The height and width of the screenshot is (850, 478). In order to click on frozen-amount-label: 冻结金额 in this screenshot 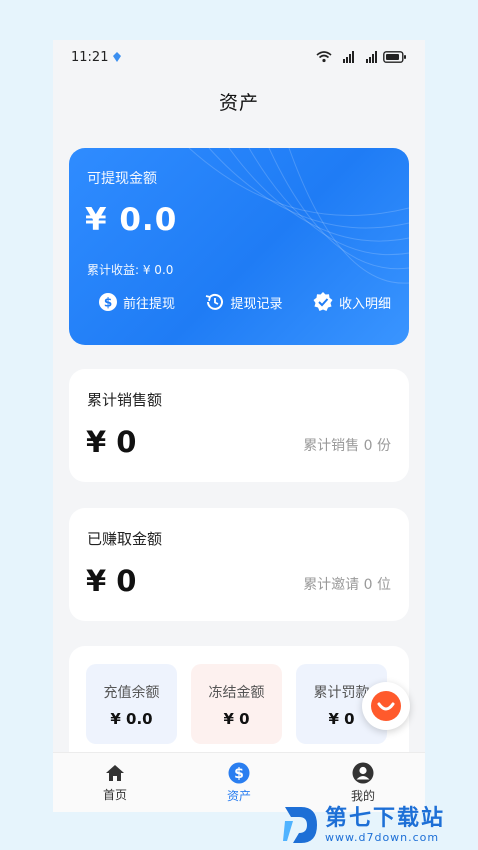, I will do `click(236, 693)`.